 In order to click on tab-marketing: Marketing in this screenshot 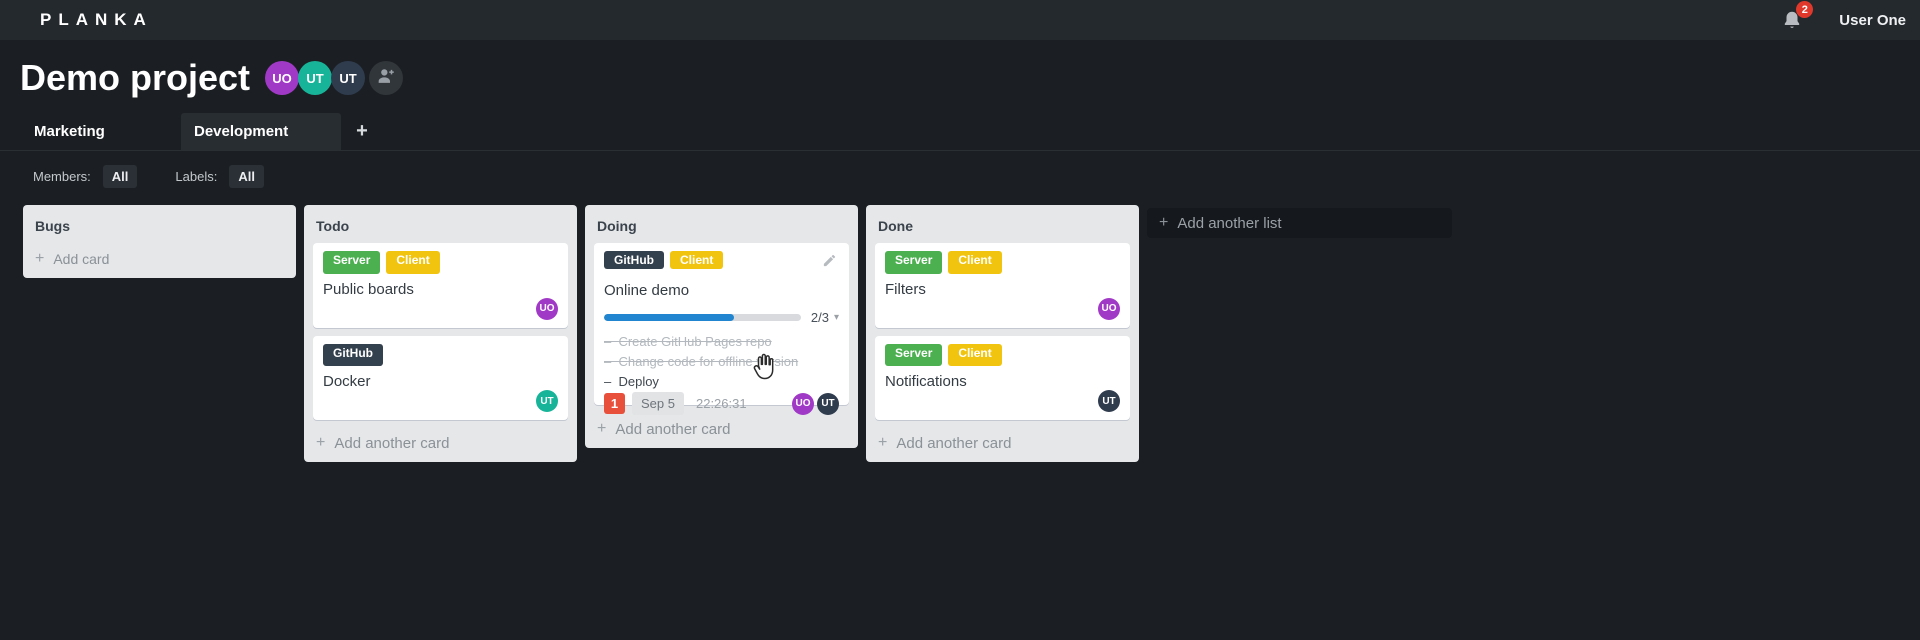, I will do `click(101, 131)`.